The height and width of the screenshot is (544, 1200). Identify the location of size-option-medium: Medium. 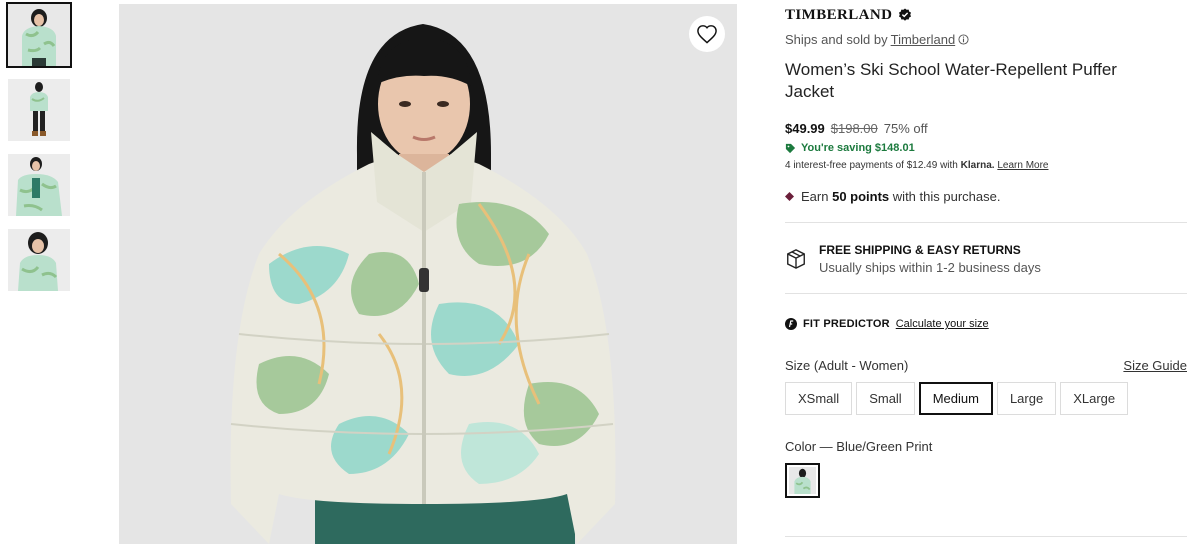
(955, 398).